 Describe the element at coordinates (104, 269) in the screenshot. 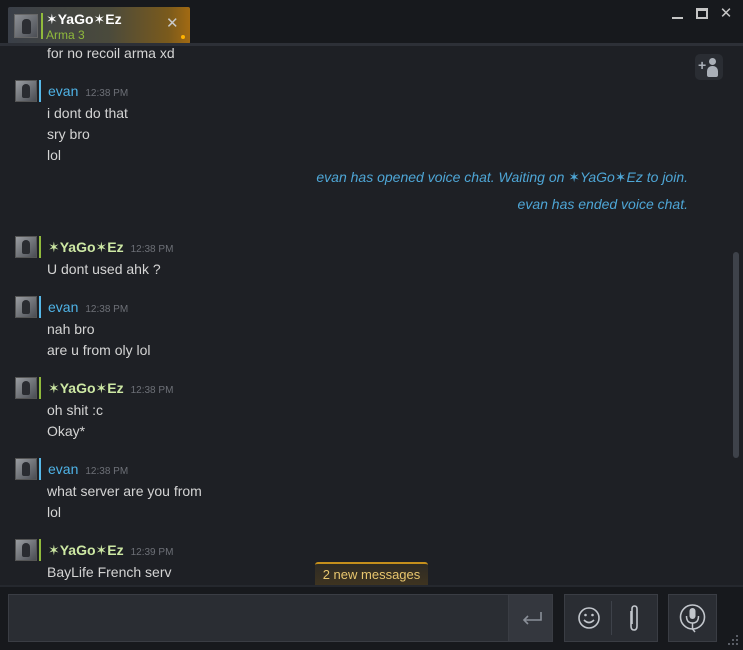

I see `message-text: U dont used ahk ?` at that location.